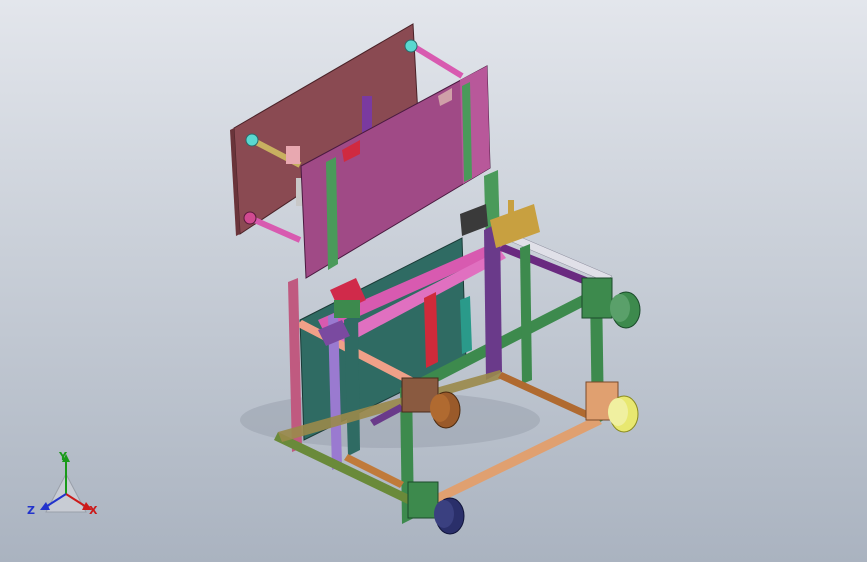 The image size is (867, 562). Describe the element at coordinates (93, 510) in the screenshot. I see `x-axis-label: X` at that location.